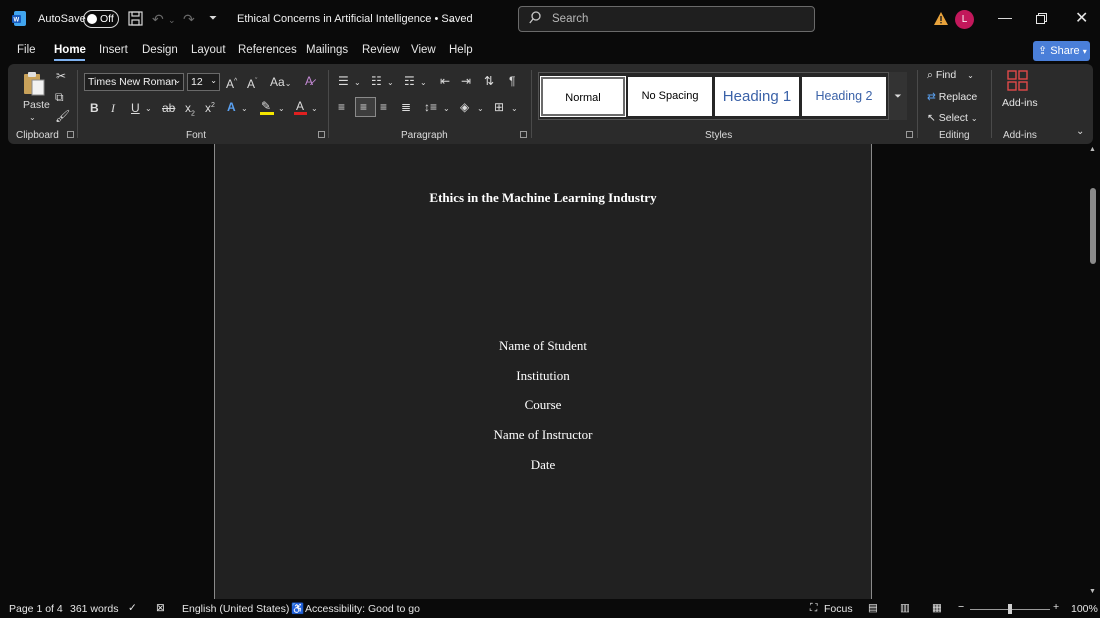 The width and height of the screenshot is (1100, 618). Describe the element at coordinates (357, 83) in the screenshot. I see `bullets-dropdown-icon: ⌄` at that location.